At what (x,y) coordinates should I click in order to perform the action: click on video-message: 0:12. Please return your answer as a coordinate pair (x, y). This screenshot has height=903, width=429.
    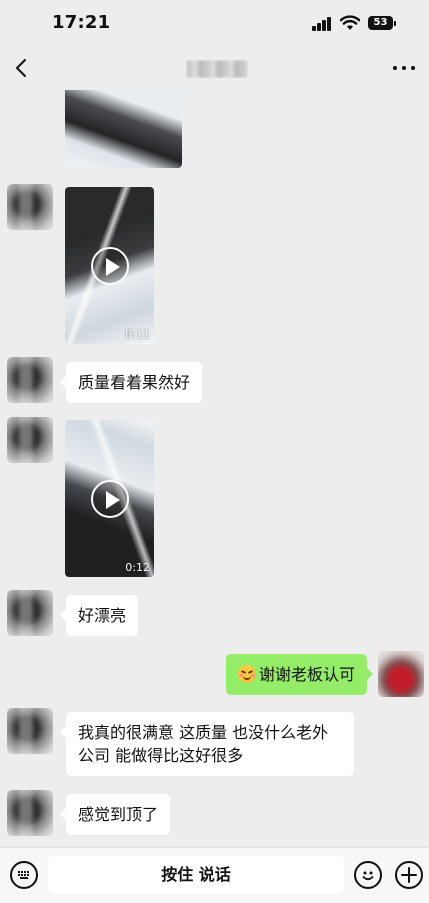
    Looking at the image, I should click on (109, 498).